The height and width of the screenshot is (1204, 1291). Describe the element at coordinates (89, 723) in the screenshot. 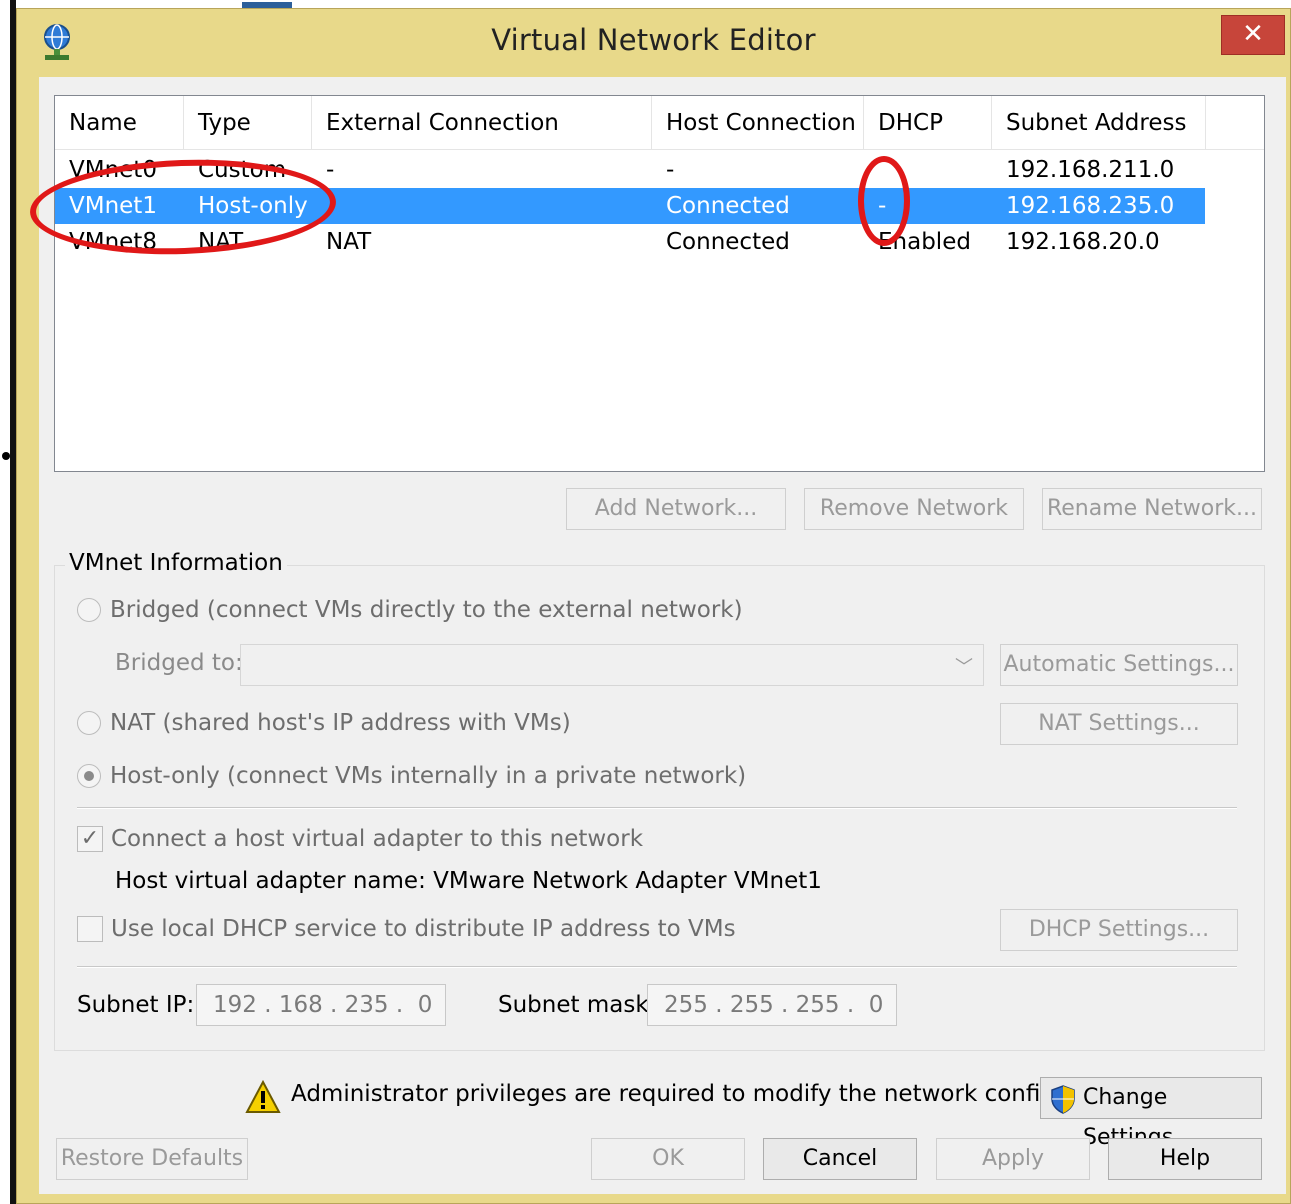

I see `nat-radio-circle` at that location.